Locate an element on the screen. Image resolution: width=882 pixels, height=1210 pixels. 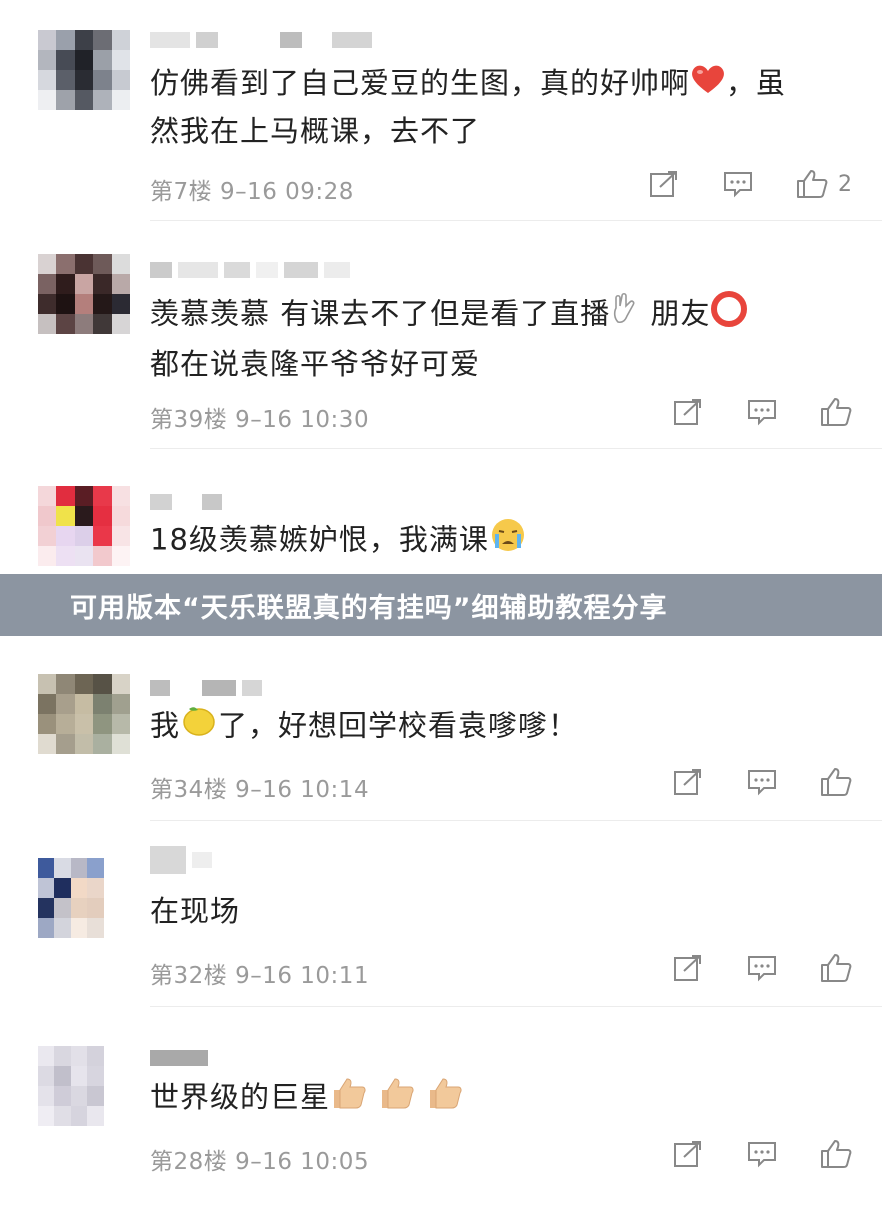
comment-meta: 第39楼 9–16 10:30 is located at coordinates (260, 420).